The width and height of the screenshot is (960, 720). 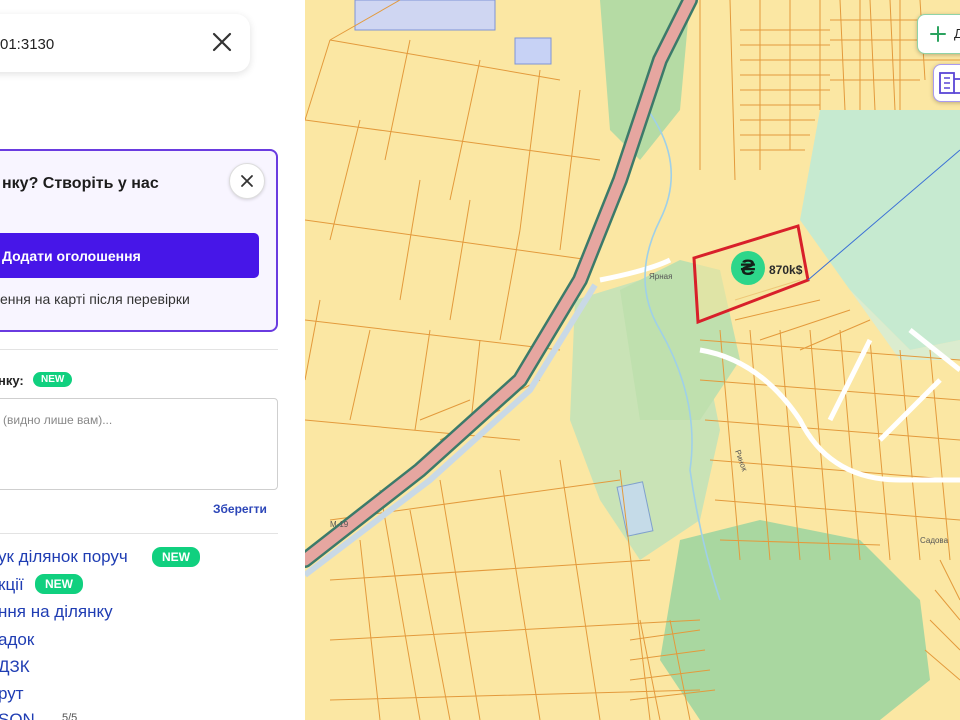 I want to click on link-parcel-request: ння на ділянку, so click(x=56, y=612).